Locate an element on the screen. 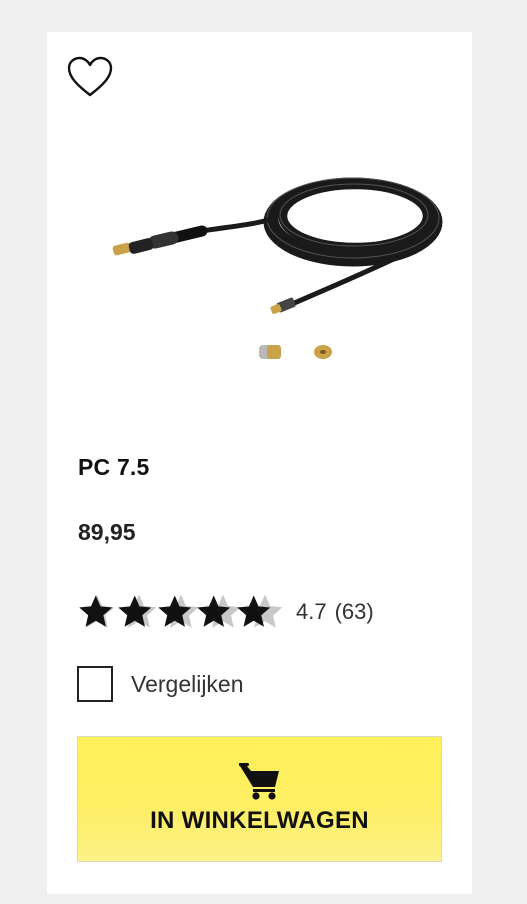 The height and width of the screenshot is (904, 527). rating-count: (63) is located at coordinates (354, 612).